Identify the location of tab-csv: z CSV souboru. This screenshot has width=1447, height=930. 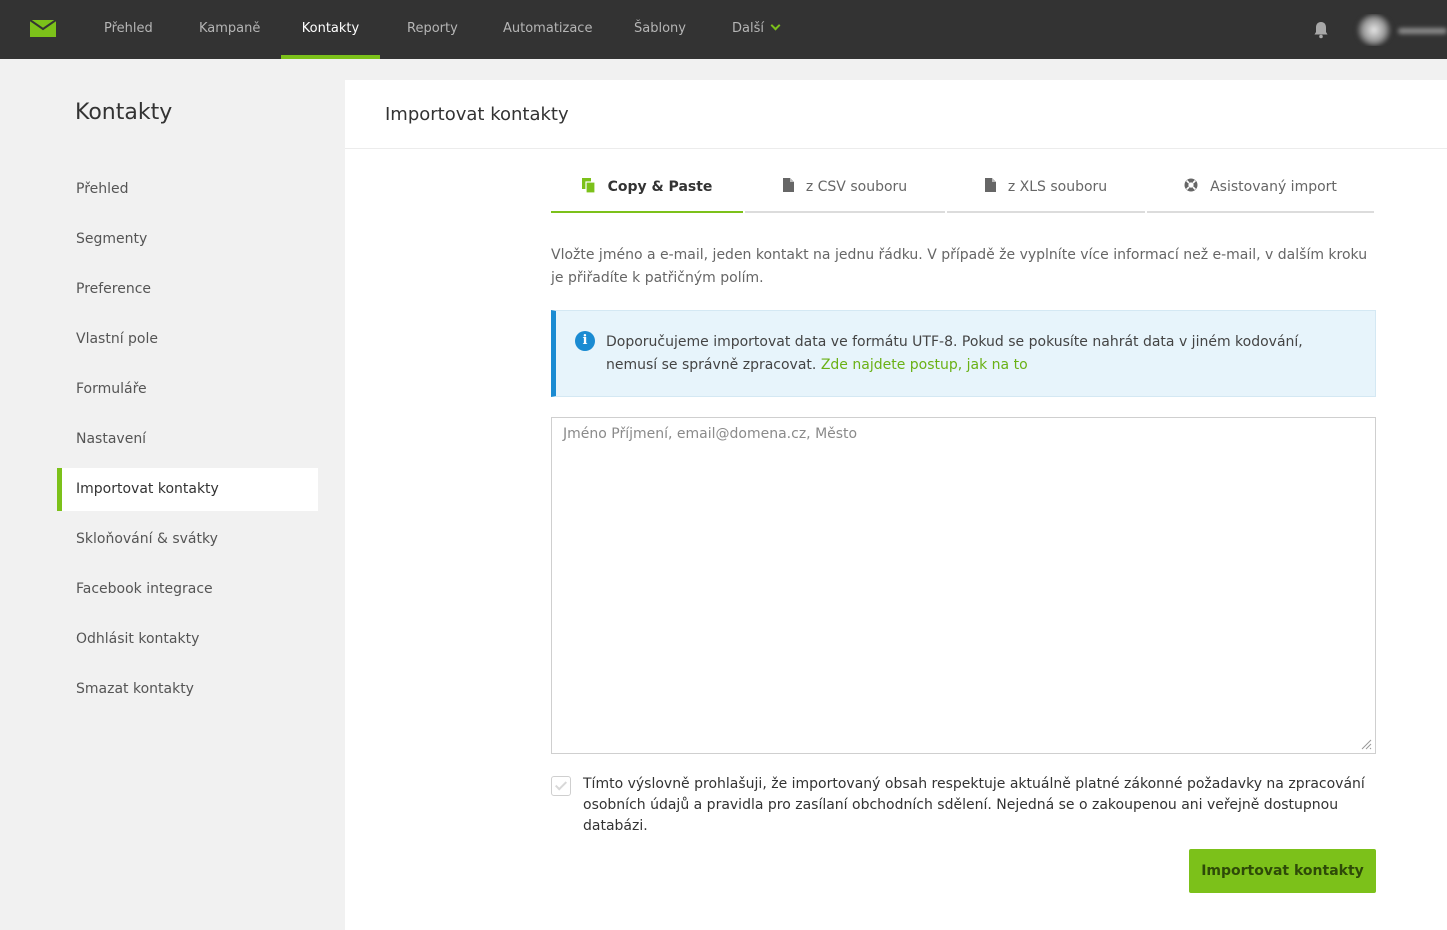
(845, 191).